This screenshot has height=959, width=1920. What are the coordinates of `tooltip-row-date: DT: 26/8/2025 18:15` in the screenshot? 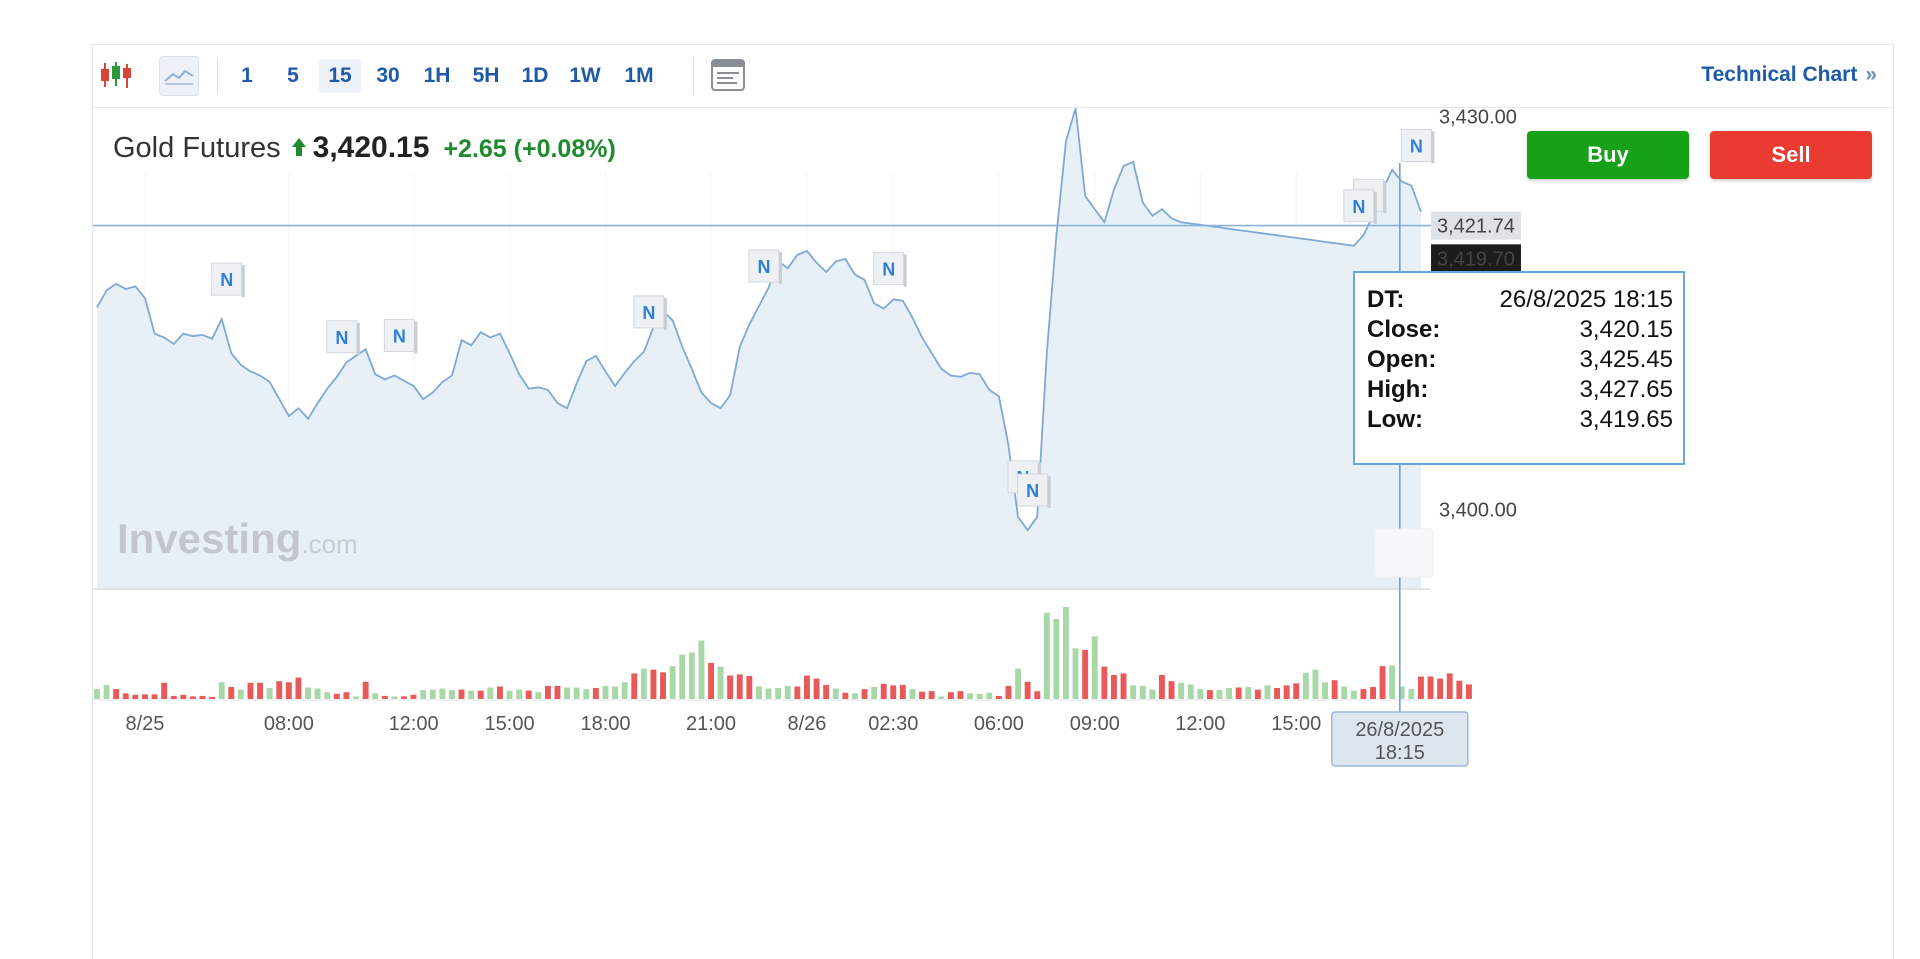 It's located at (1520, 300).